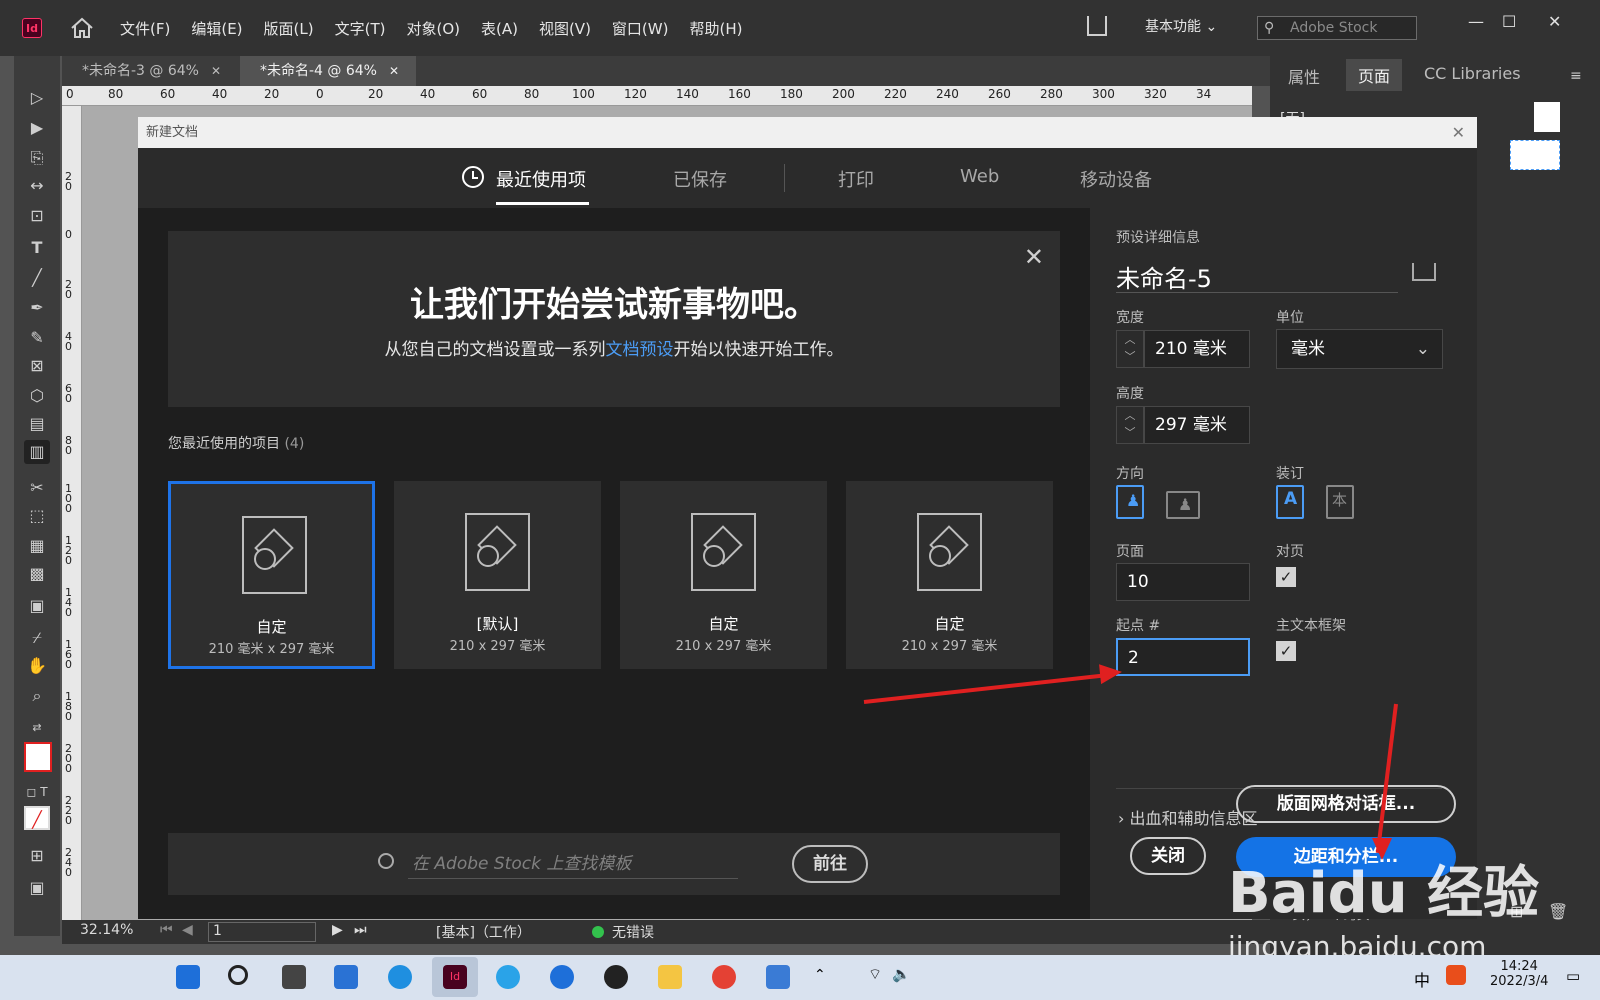 This screenshot has width=1600, height=1000. What do you see at coordinates (37, 128) in the screenshot?
I see `direct-selection-tool-icon: ▶` at bounding box center [37, 128].